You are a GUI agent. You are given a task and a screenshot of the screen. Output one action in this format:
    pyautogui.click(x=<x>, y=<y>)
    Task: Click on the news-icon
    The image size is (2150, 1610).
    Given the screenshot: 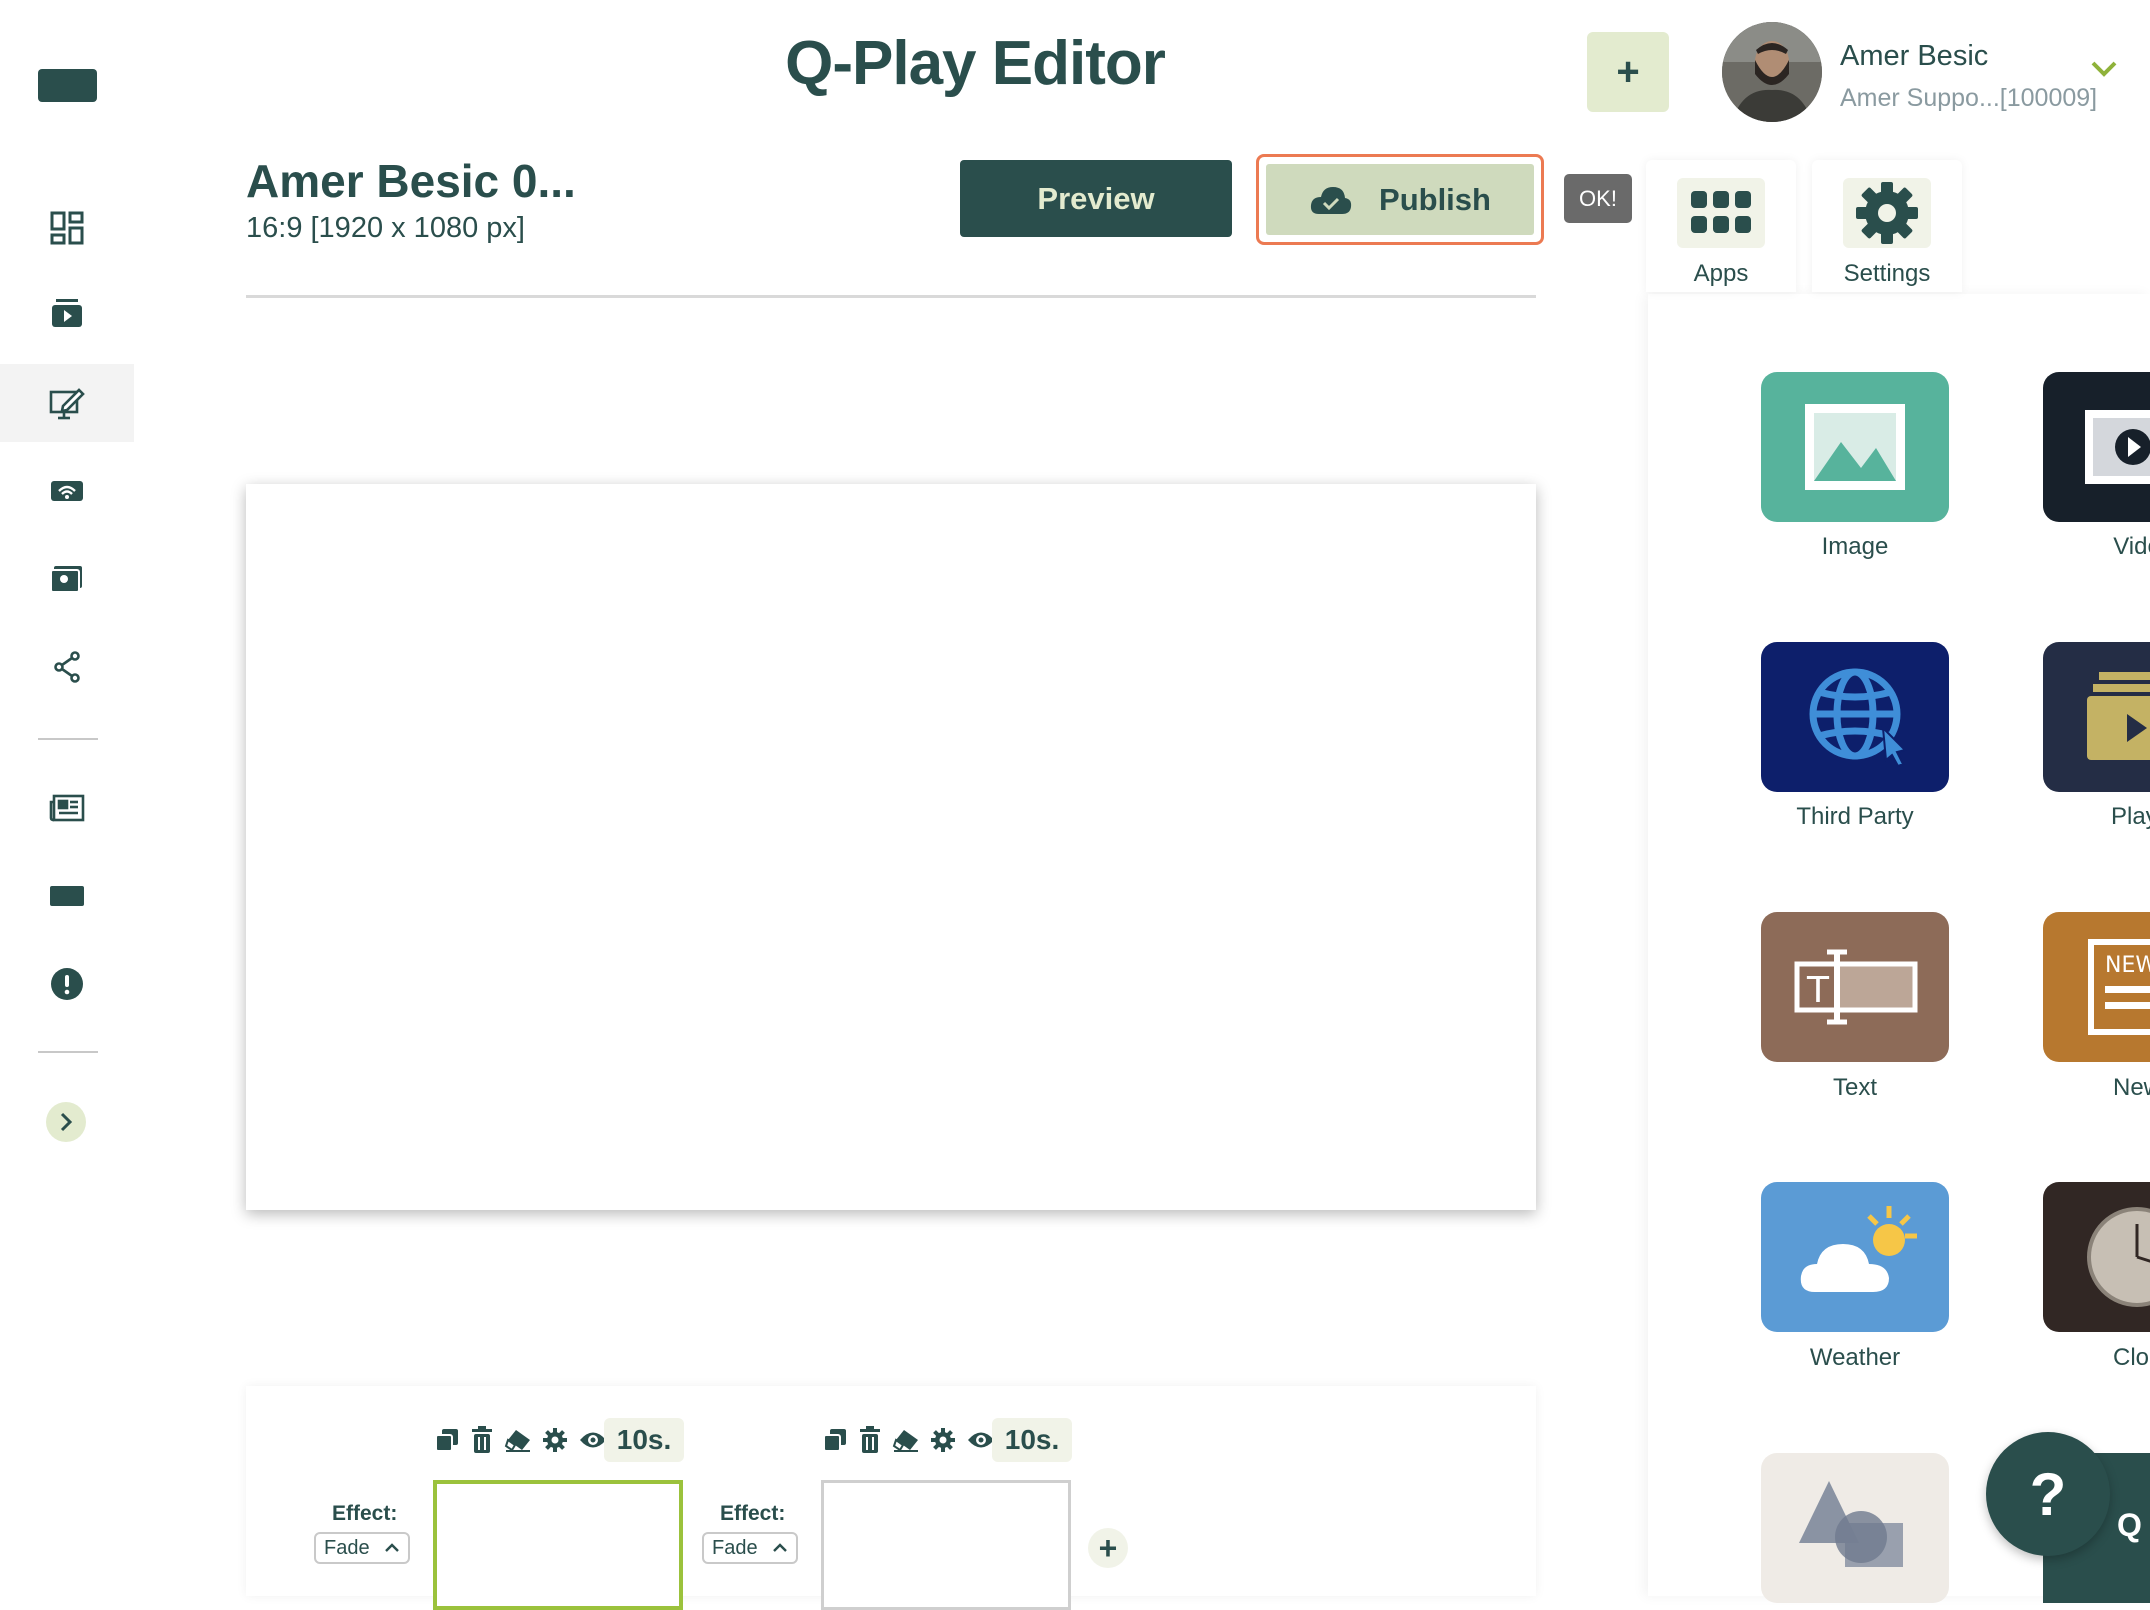 What is the action you would take?
    pyautogui.click(x=67, y=808)
    